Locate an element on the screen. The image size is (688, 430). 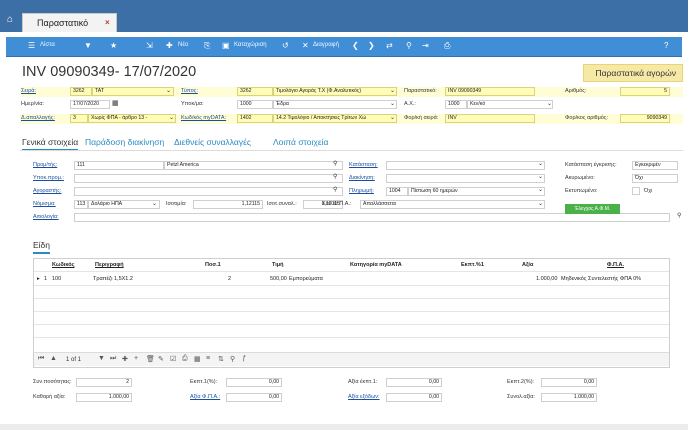
delete-icon: ✕ is located at coordinates (305, 45).